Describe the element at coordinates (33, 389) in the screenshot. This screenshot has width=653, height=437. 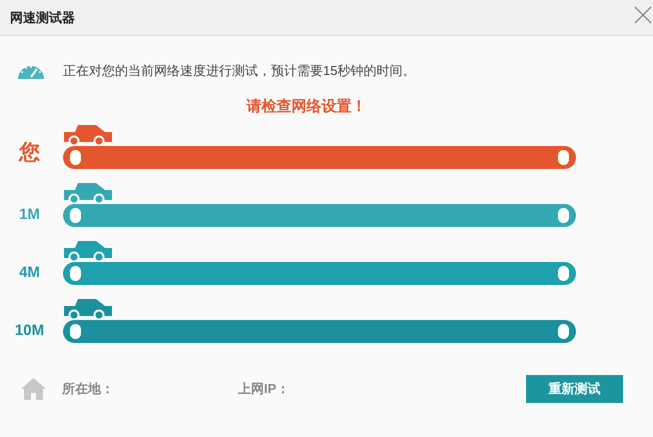
I see `home-icon` at that location.